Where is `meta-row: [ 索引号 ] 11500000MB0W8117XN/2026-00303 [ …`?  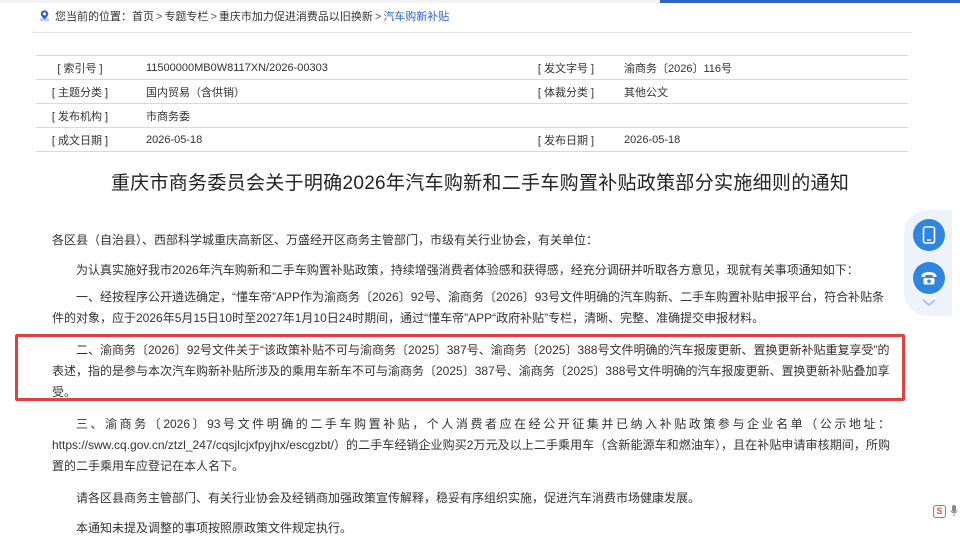
meta-row: [ 索引号 ] 11500000MB0W8117XN/2026-00303 [ … is located at coordinates (472, 67).